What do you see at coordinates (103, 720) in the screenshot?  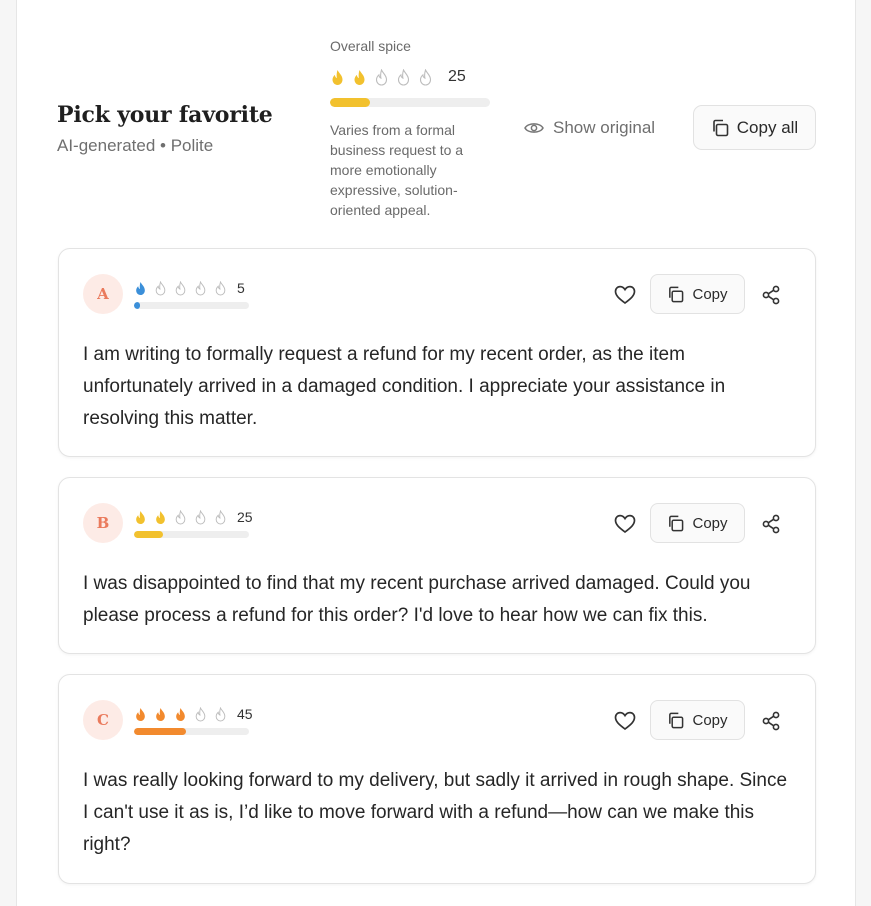 I see `option-letter-avatar: C` at bounding box center [103, 720].